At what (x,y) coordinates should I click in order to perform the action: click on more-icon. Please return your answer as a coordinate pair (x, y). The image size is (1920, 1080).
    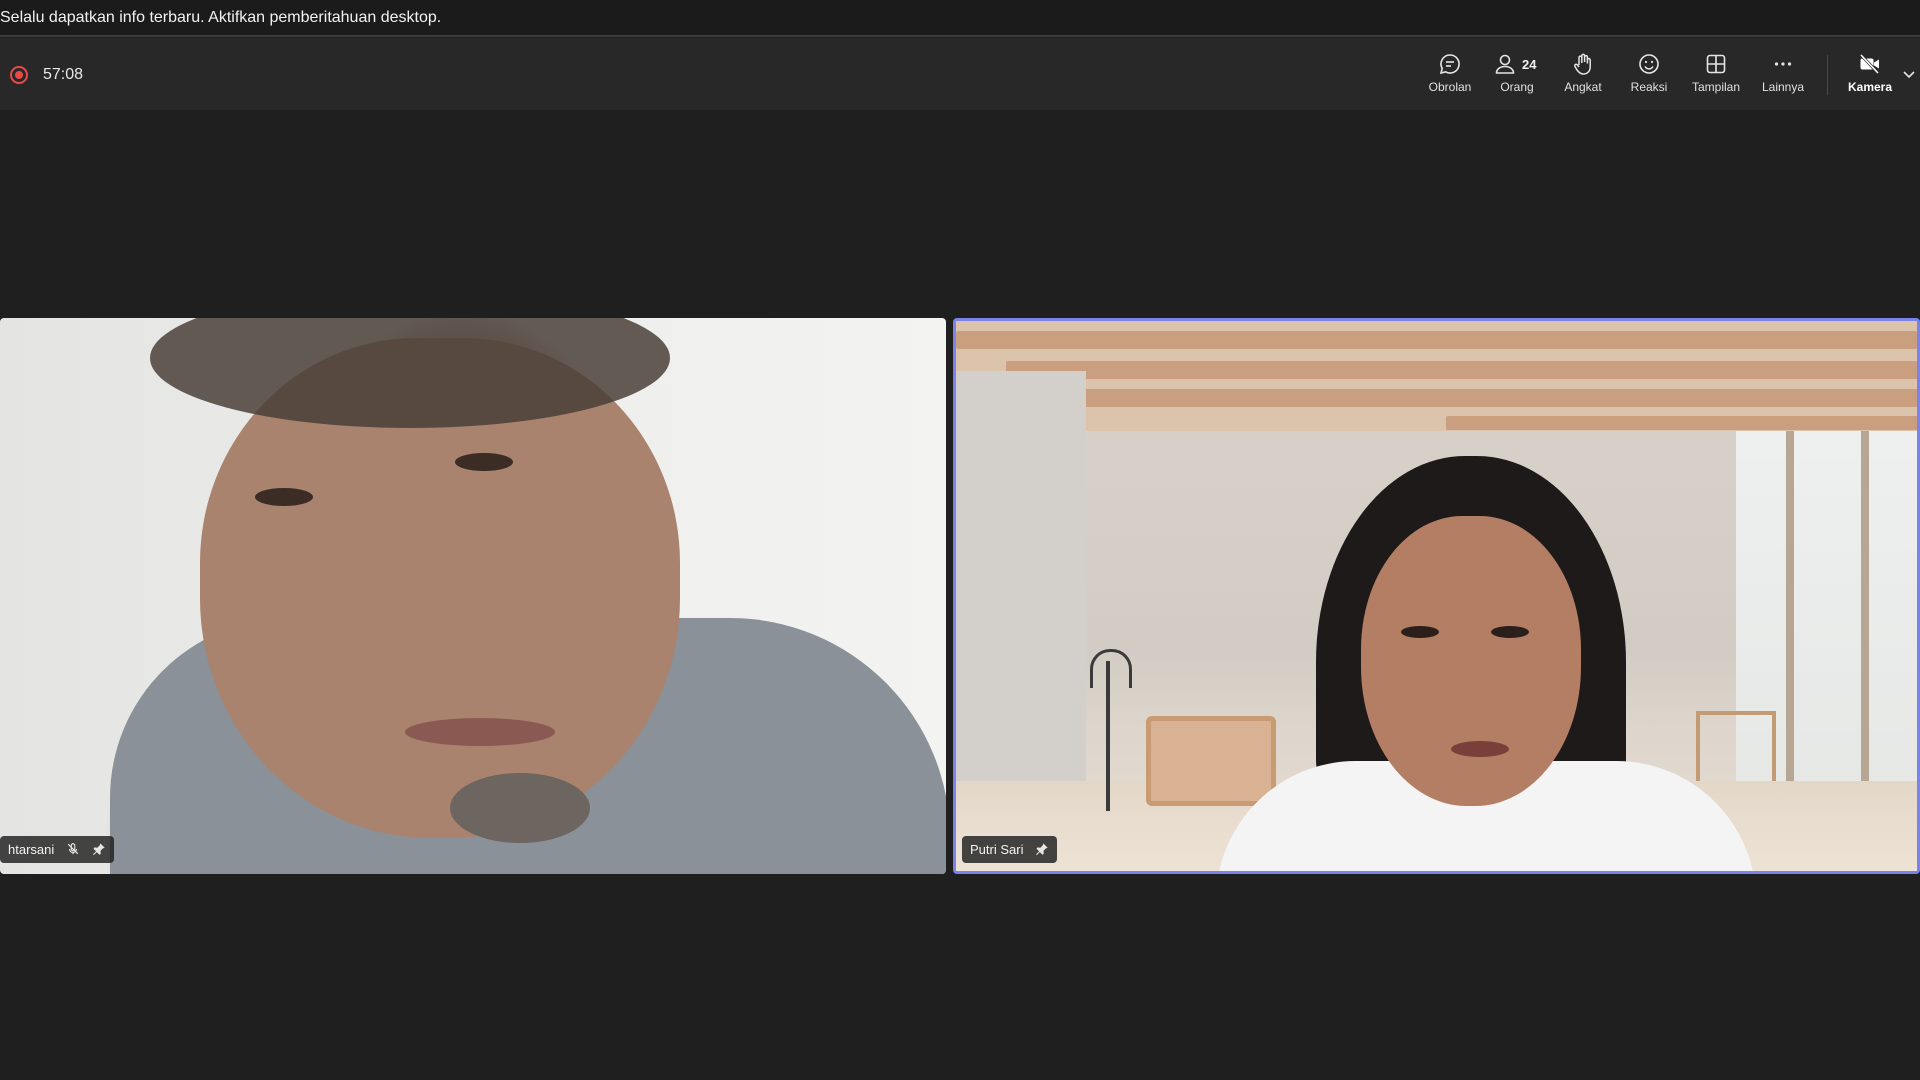
    Looking at the image, I should click on (1783, 64).